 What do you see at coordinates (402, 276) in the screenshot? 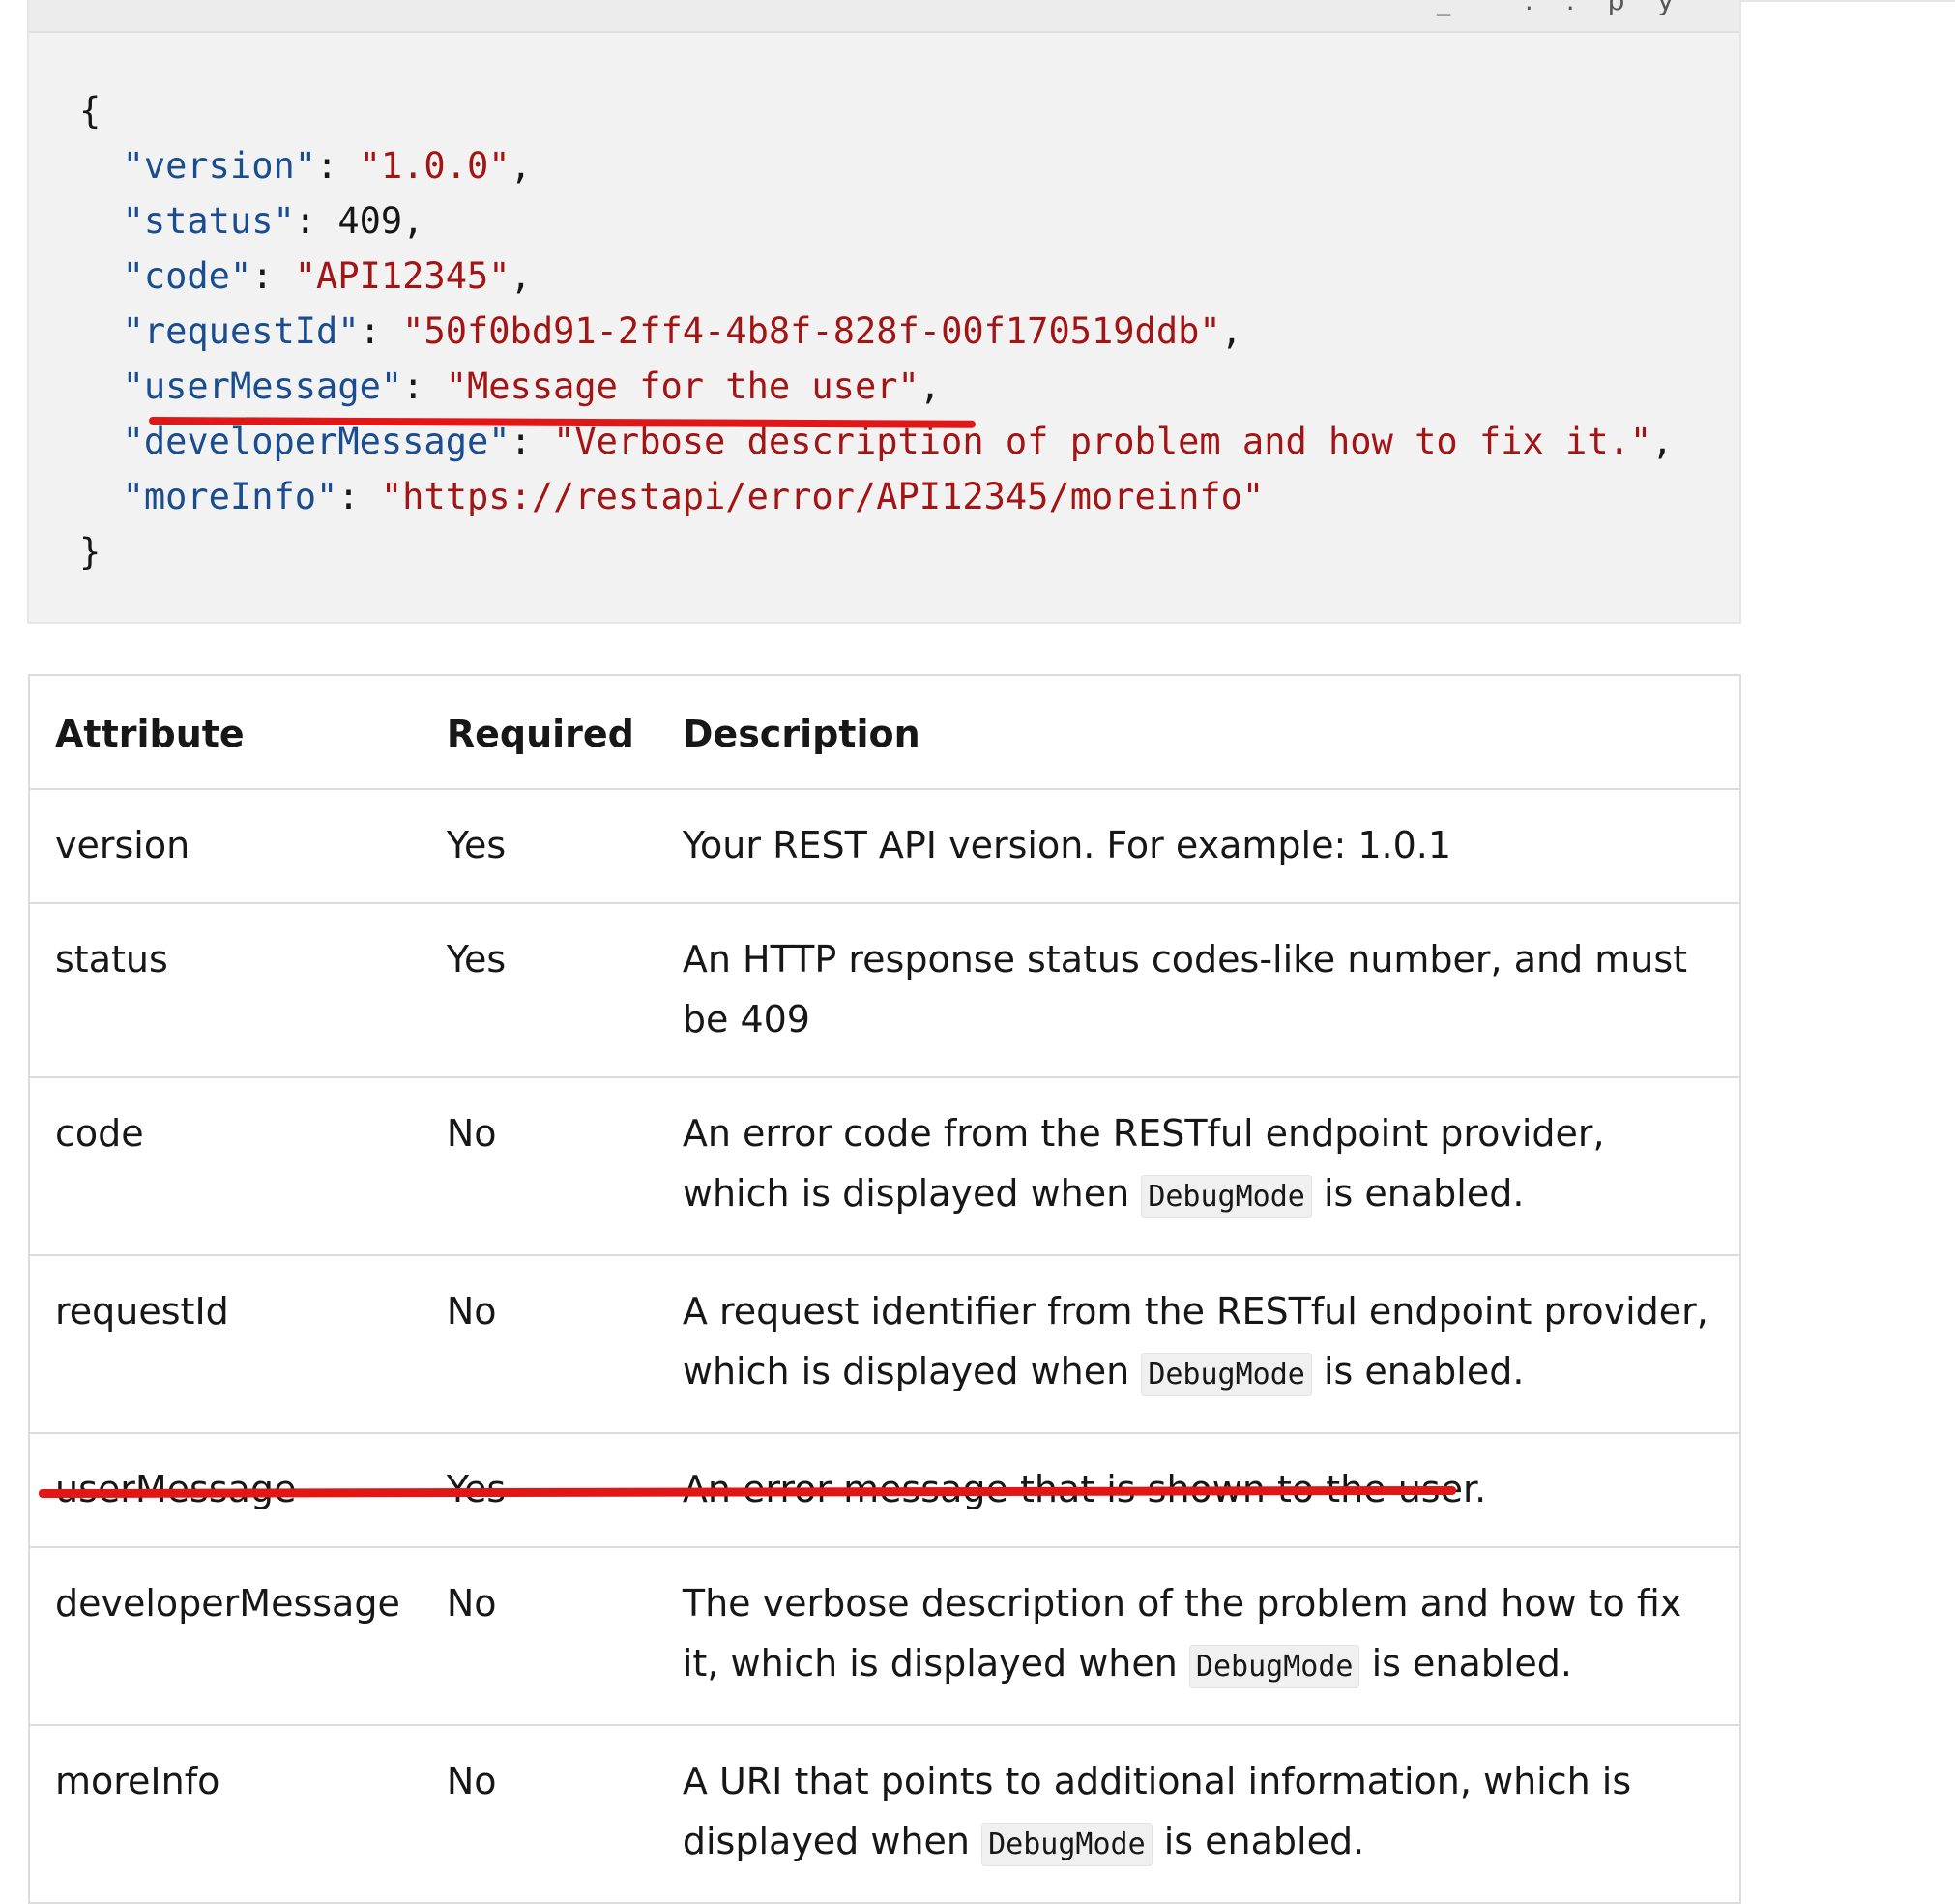
I see `json-value-code: "API12345"` at bounding box center [402, 276].